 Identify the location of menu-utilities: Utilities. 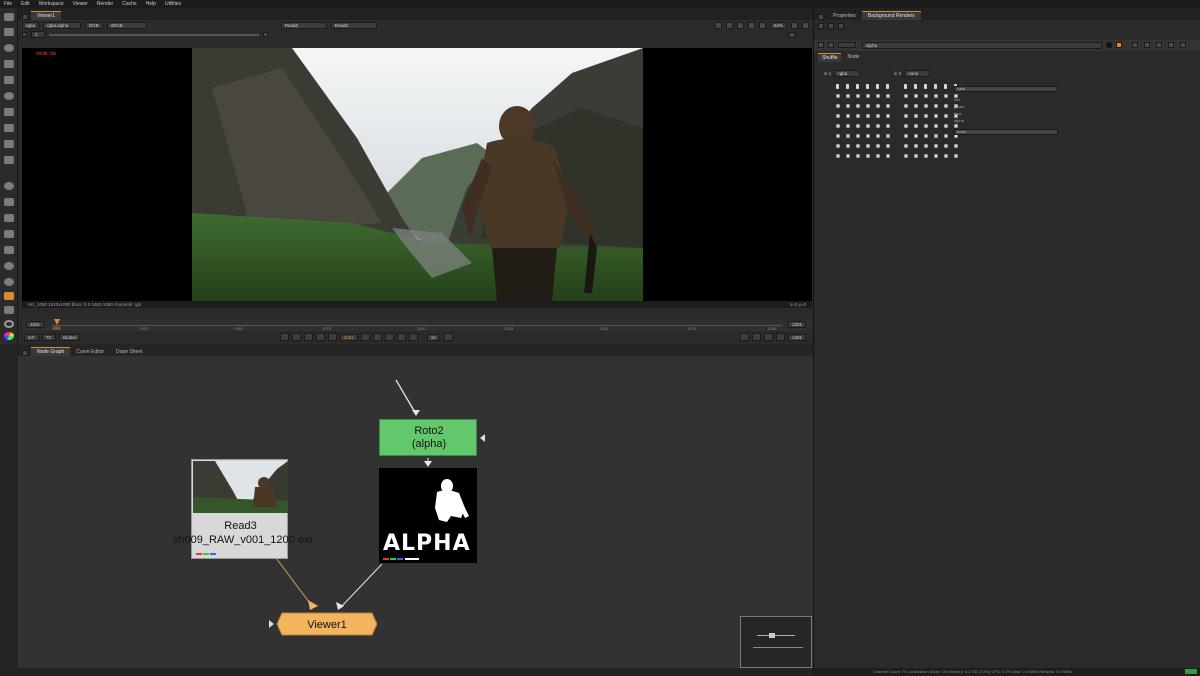
(173, 4).